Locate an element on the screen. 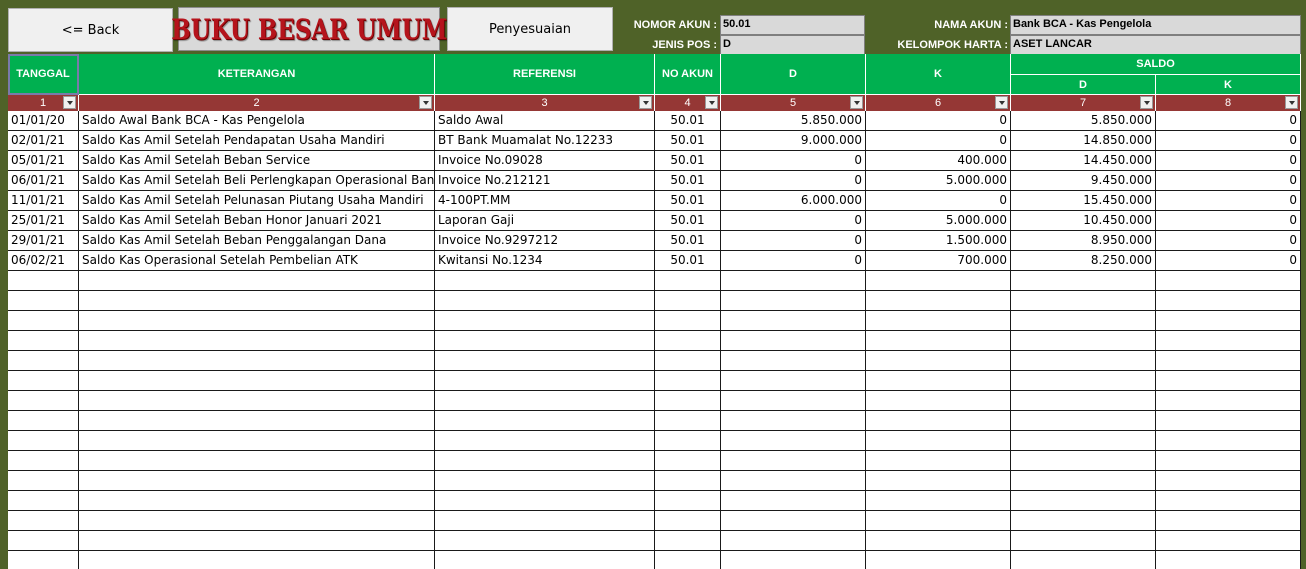  header-debit: D is located at coordinates (793, 74).